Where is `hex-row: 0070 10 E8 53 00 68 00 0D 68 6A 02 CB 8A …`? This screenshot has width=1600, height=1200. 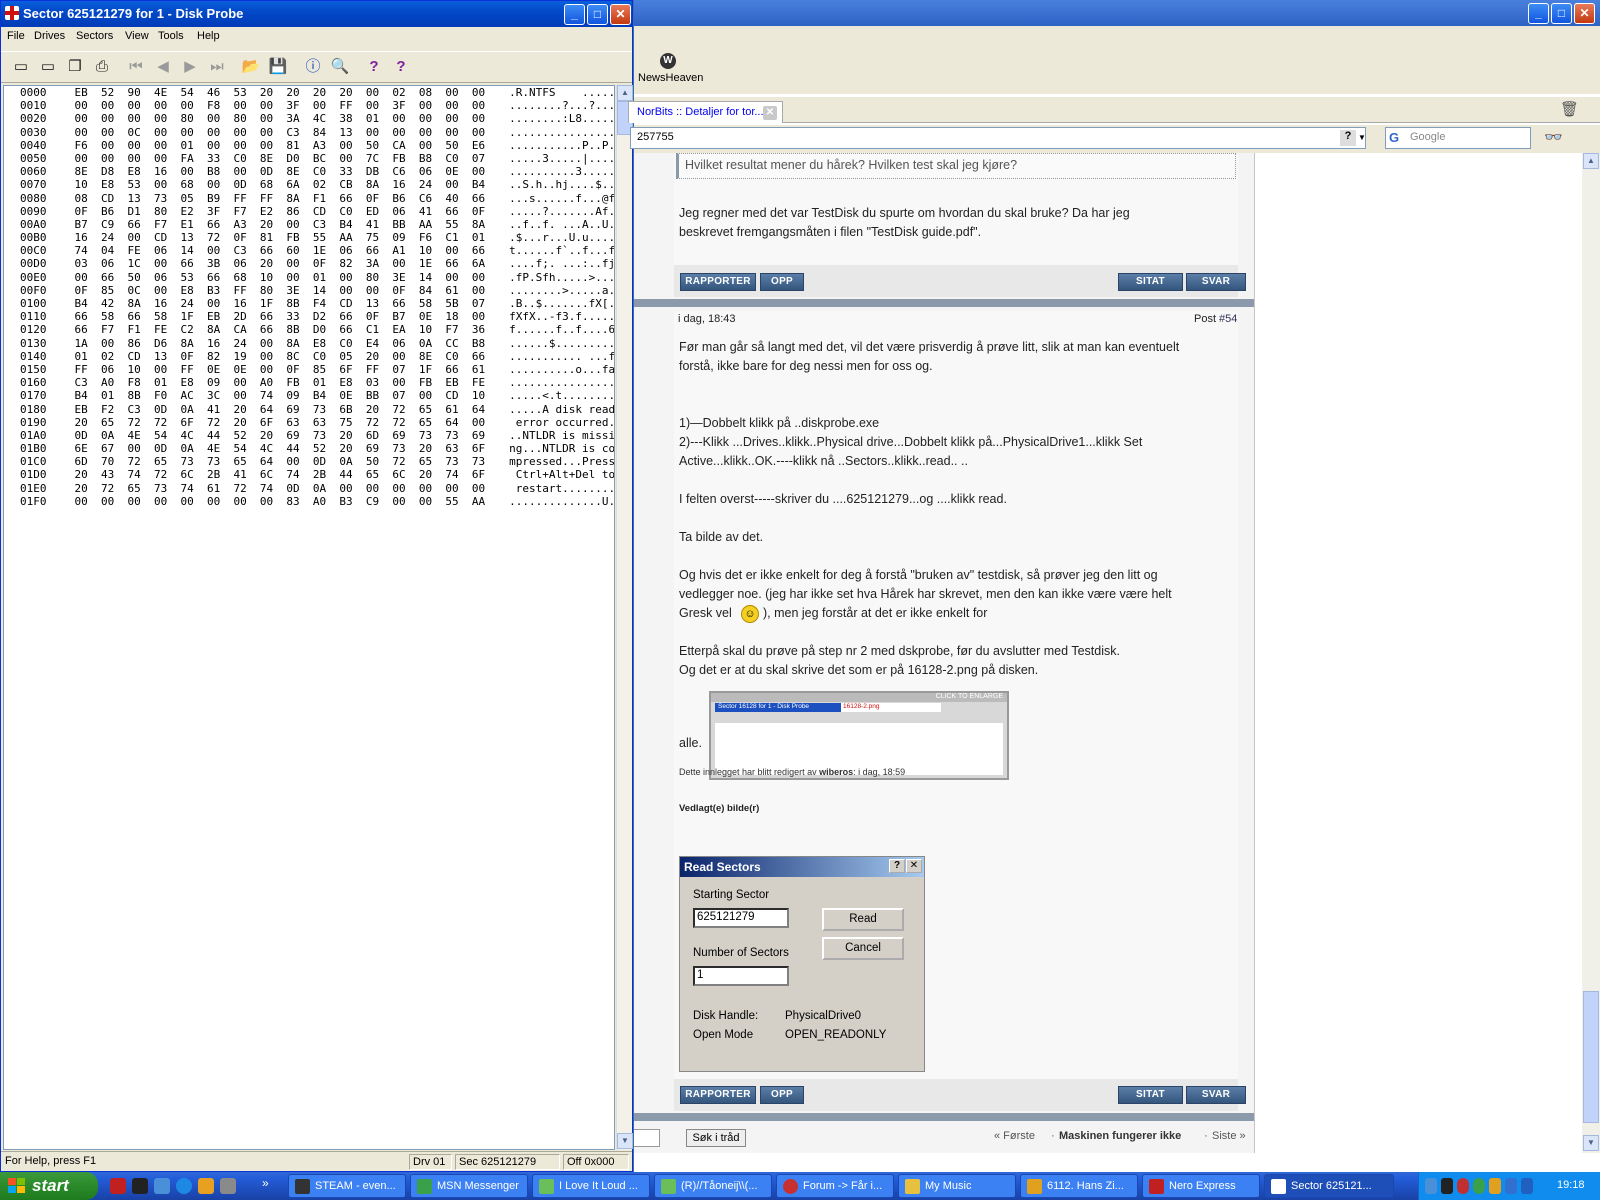
hex-row: 0070 10 E8 53 00 68 00 0D 68 6A 02 CB 8A … is located at coordinates (317, 184).